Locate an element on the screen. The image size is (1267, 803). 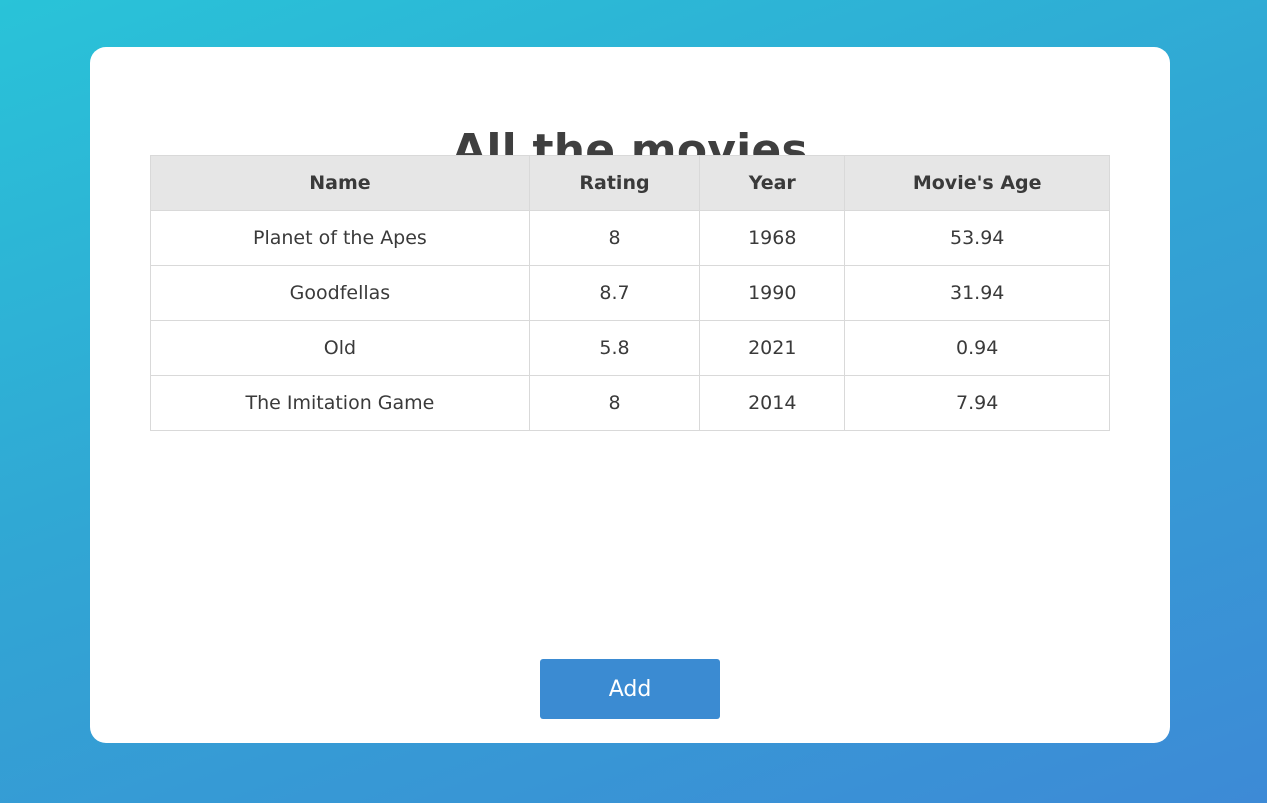
cell-rating: 5.8 is located at coordinates (614, 348).